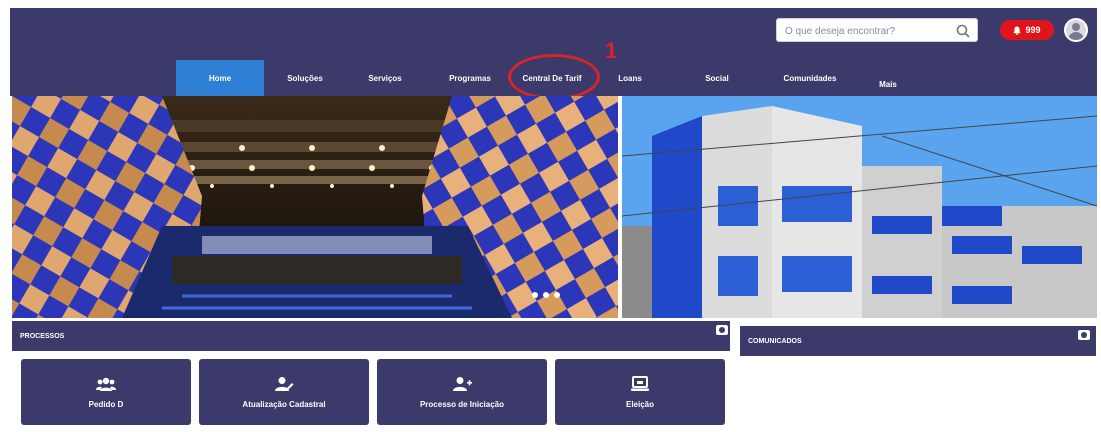 This screenshot has height=432, width=1101. Describe the element at coordinates (640, 392) in the screenshot. I see `process-card-eleicao: Eleição` at that location.